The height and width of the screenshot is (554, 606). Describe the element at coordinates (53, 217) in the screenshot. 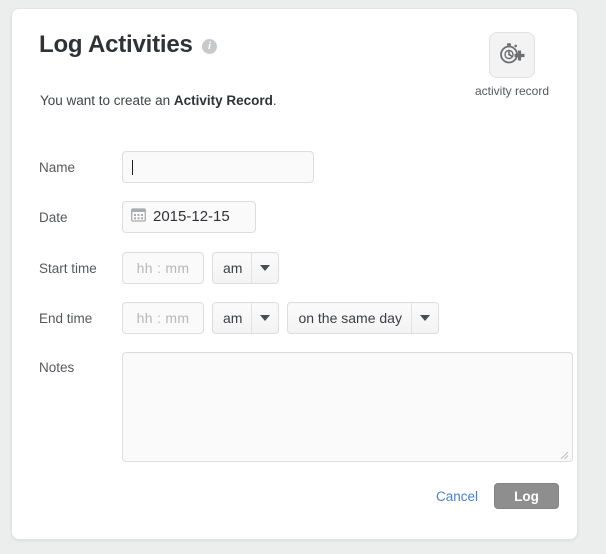

I see `date-label: Date` at that location.